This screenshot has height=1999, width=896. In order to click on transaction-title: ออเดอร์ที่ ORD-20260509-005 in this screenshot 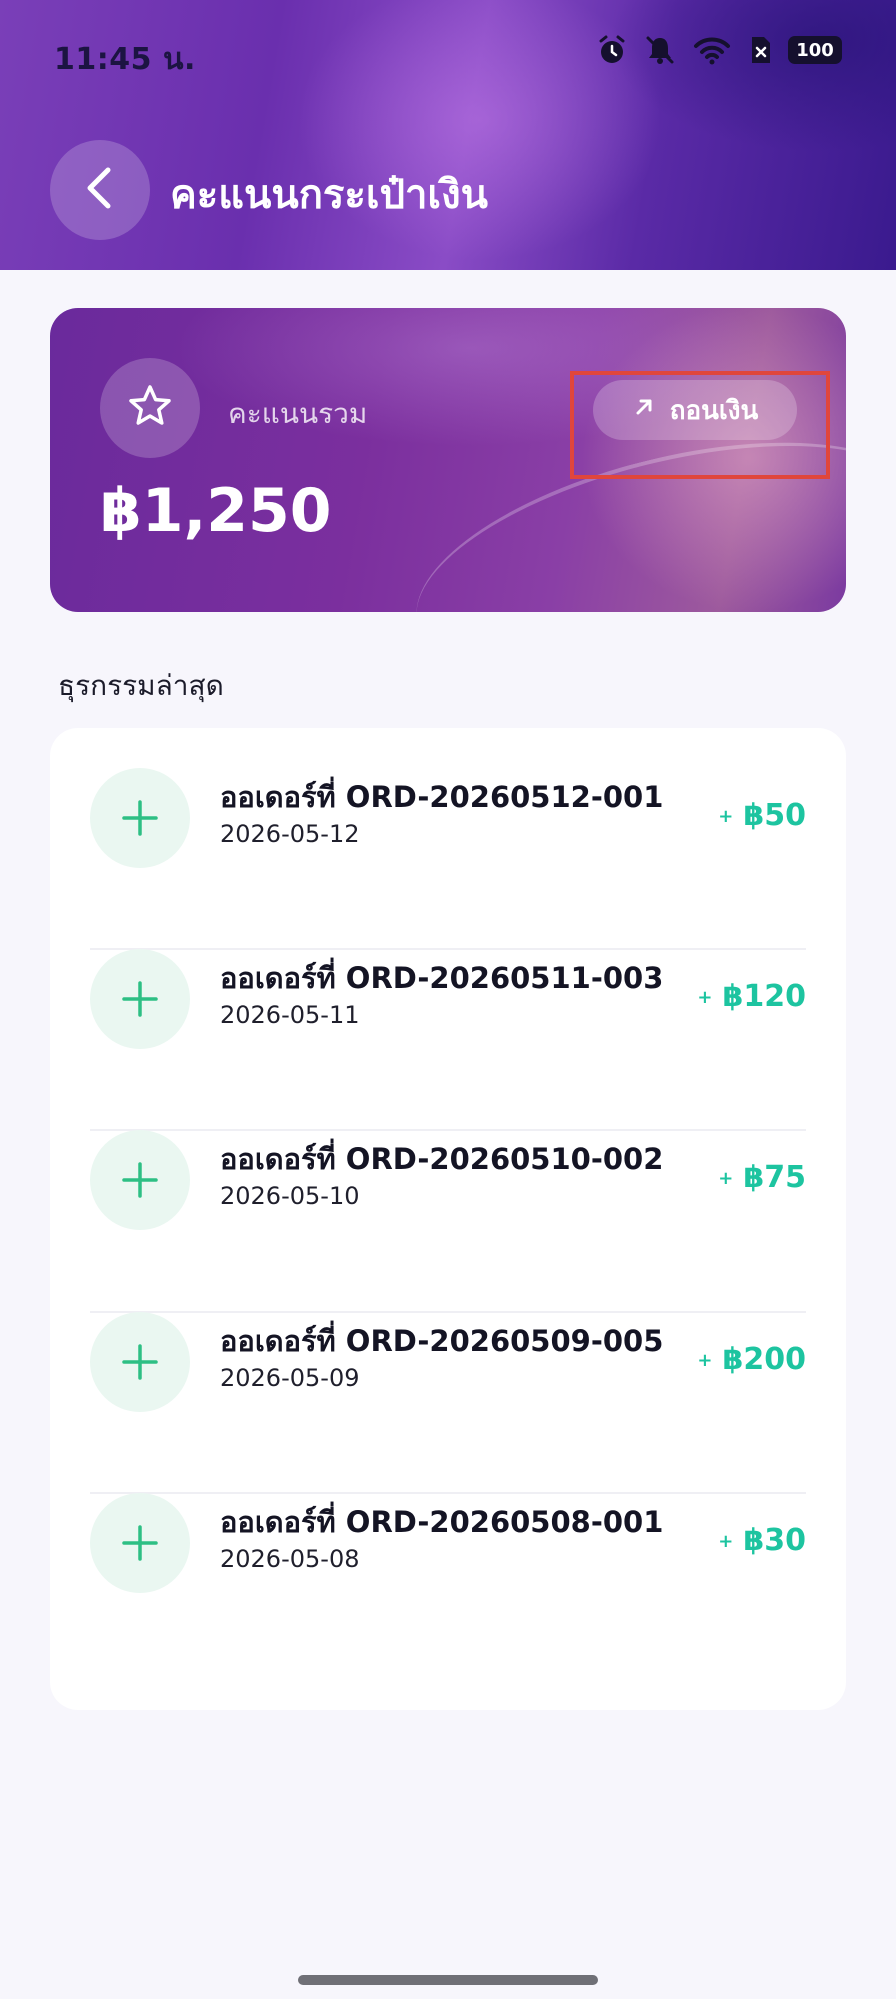, I will do `click(442, 1341)`.